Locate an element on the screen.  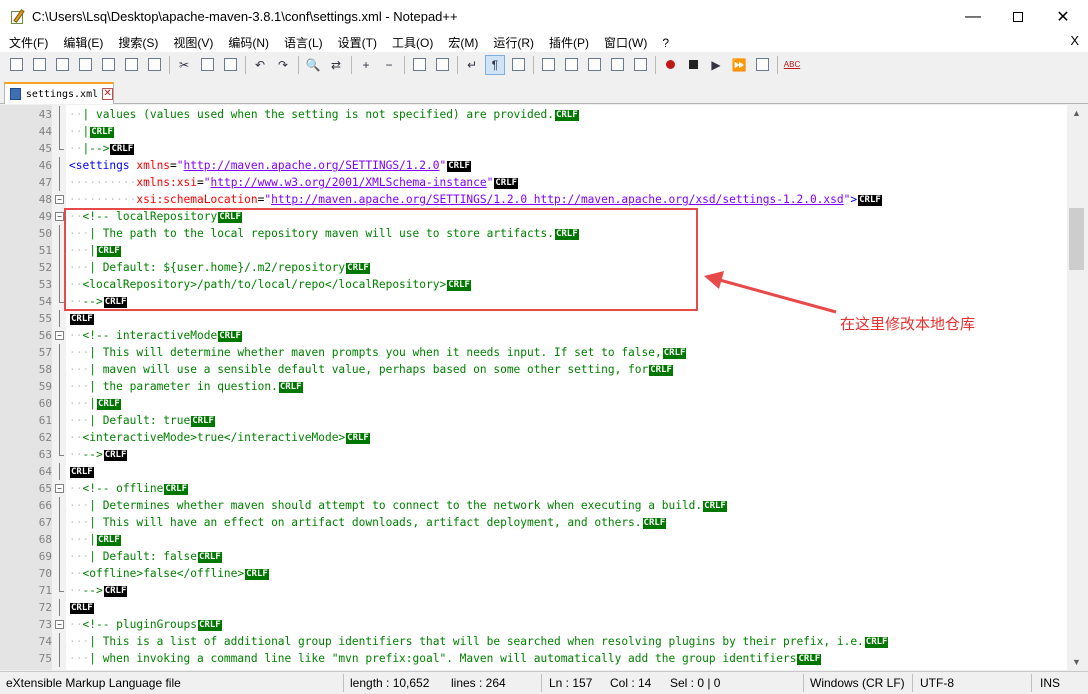
code-token: xmlns:xsi is located at coordinates (166, 182).